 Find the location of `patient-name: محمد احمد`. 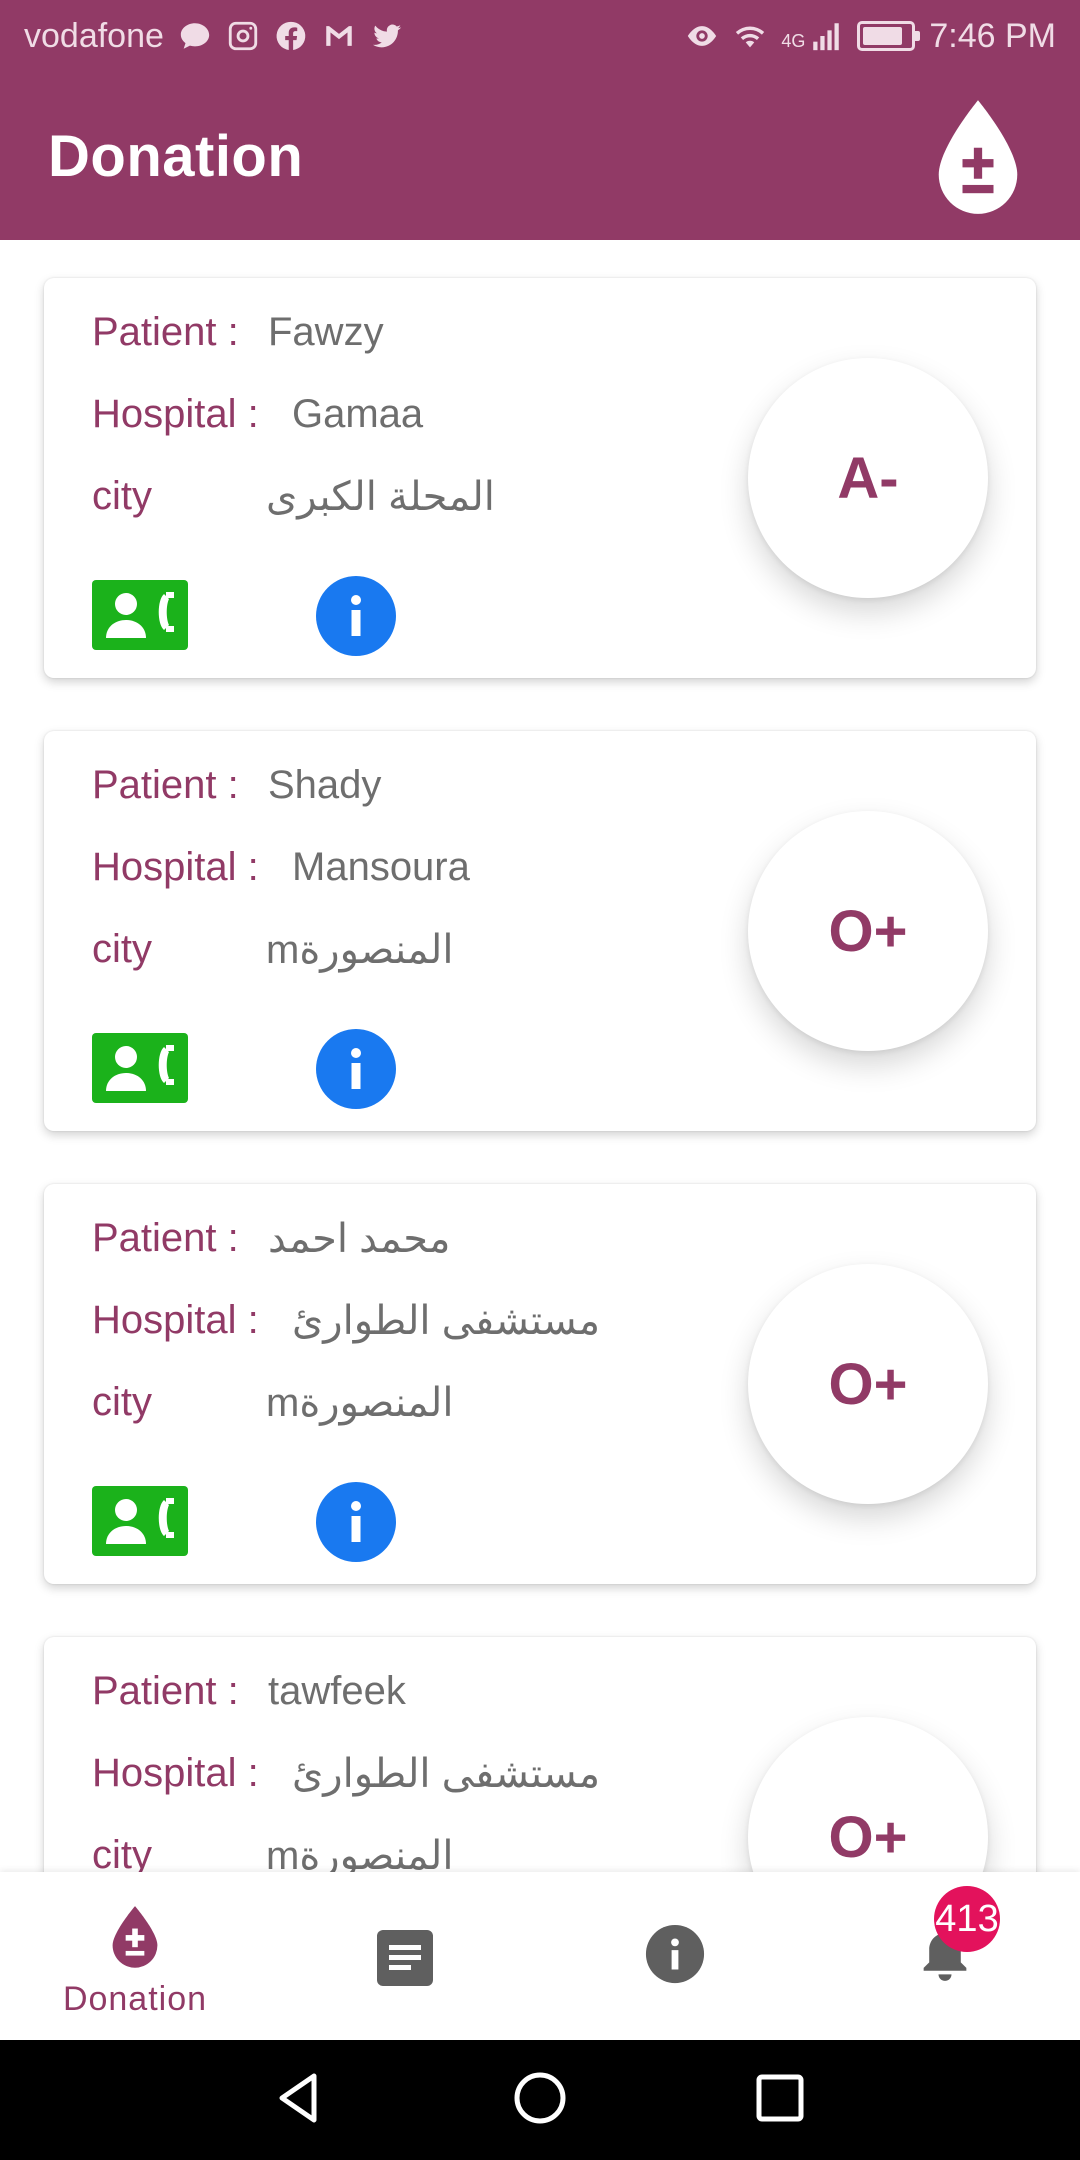

patient-name: محمد احمد is located at coordinates (359, 1239).